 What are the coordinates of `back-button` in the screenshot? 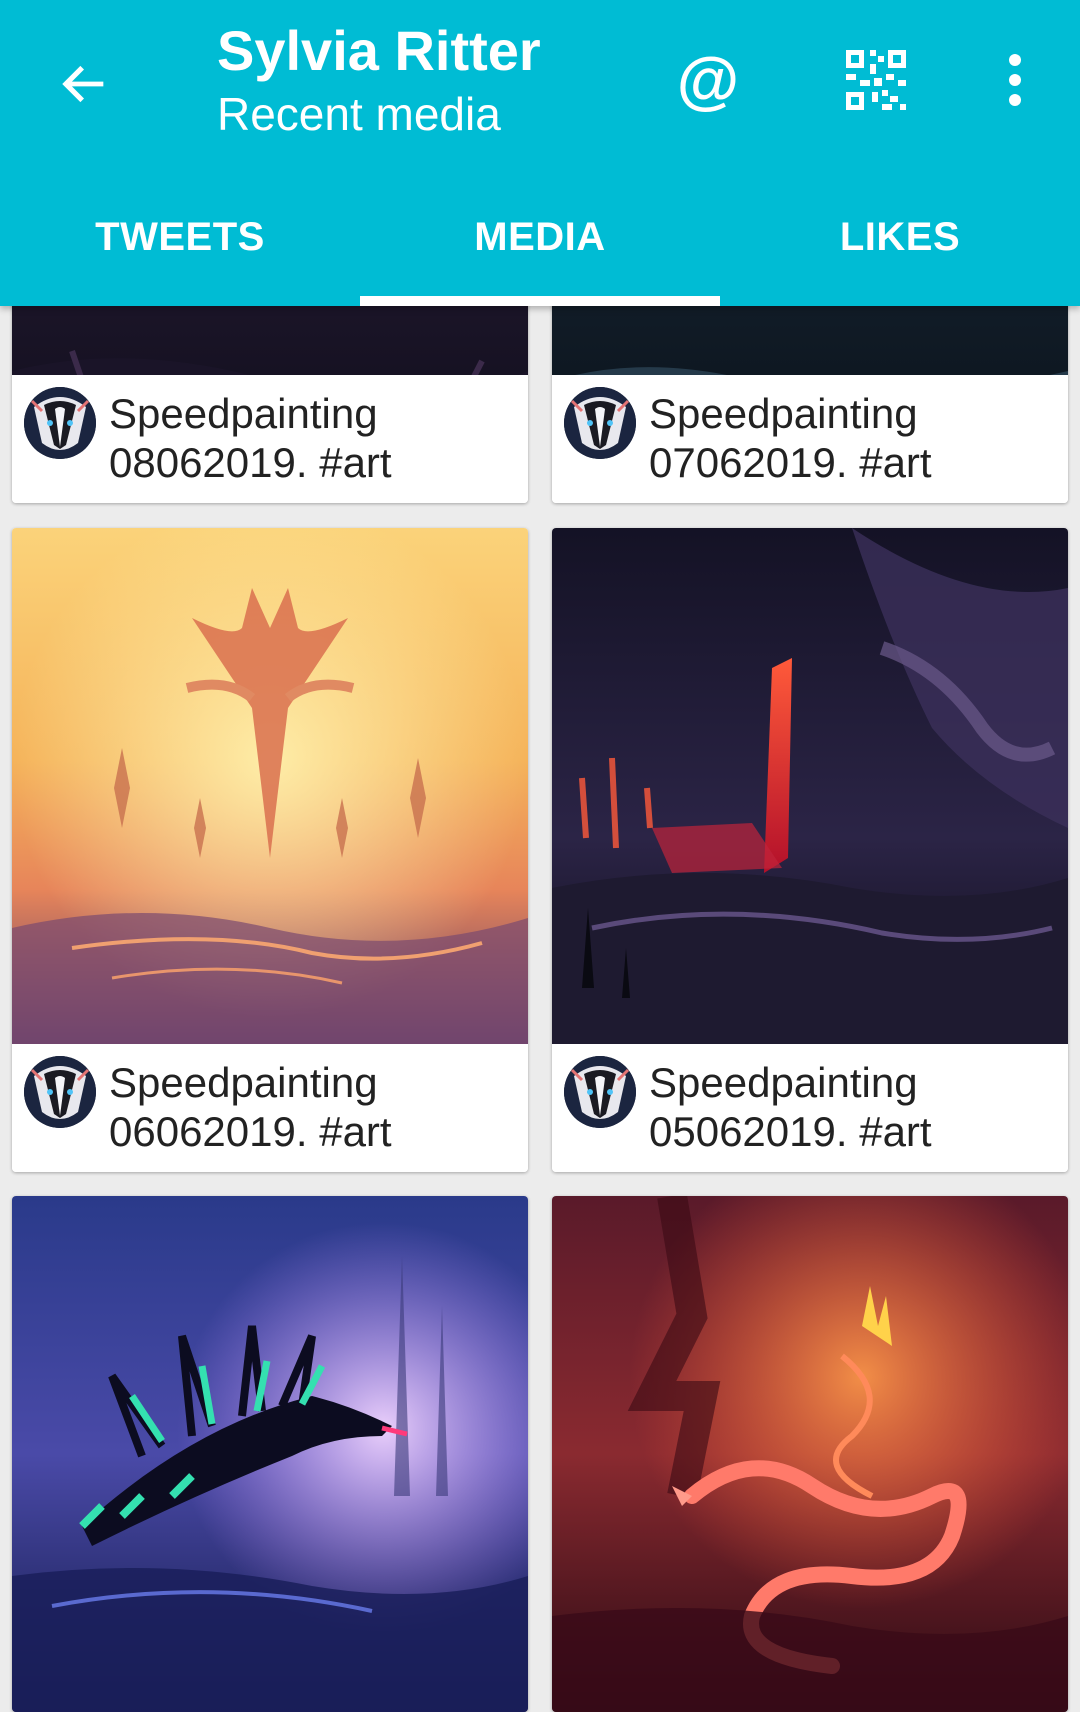 It's located at (84, 84).